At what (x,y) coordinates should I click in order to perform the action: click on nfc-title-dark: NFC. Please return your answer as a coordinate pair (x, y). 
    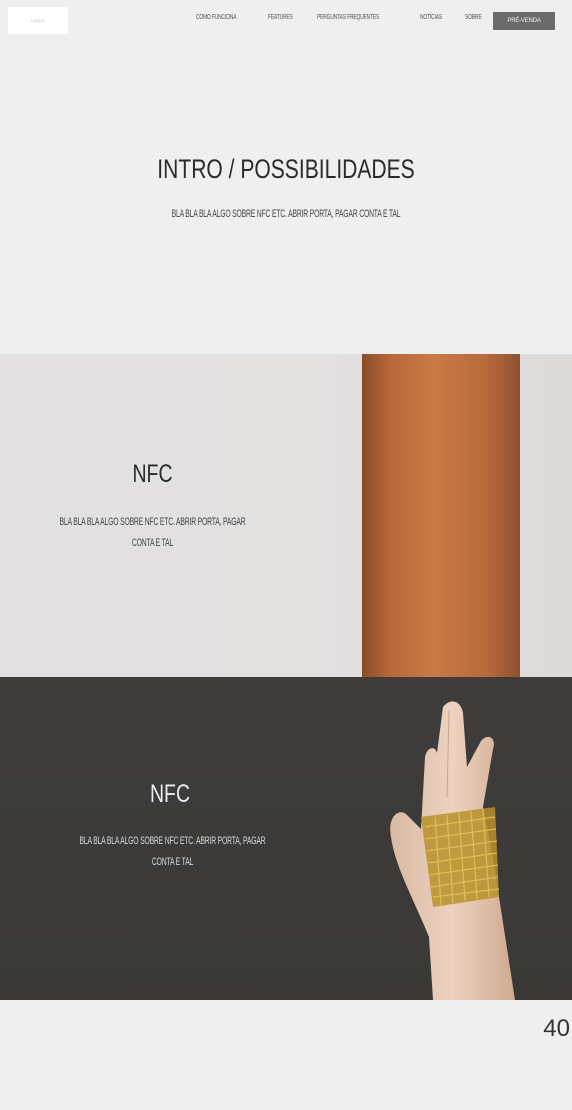
    Looking at the image, I should click on (170, 794).